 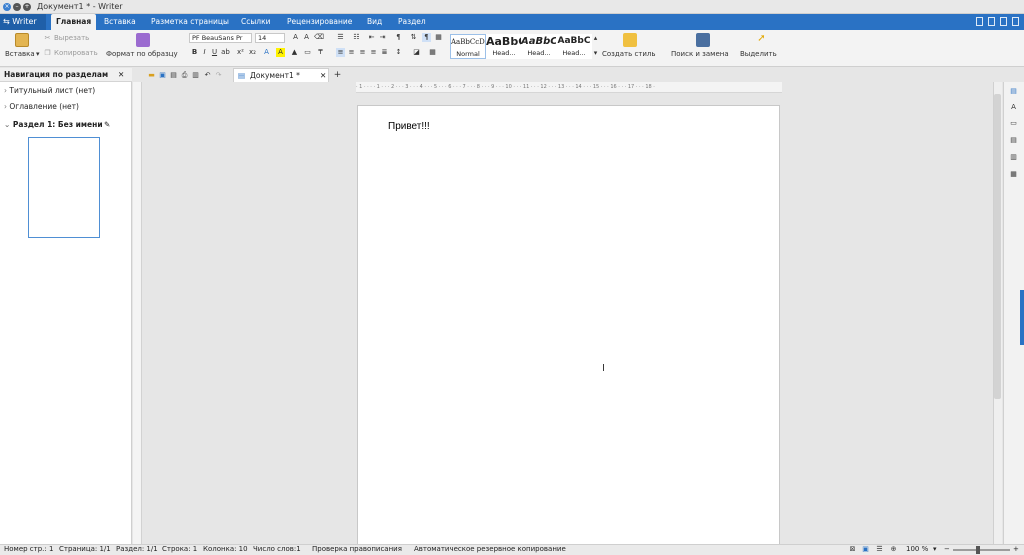 I want to click on zoom-dropdown-icon: ▾, so click(x=935, y=549).